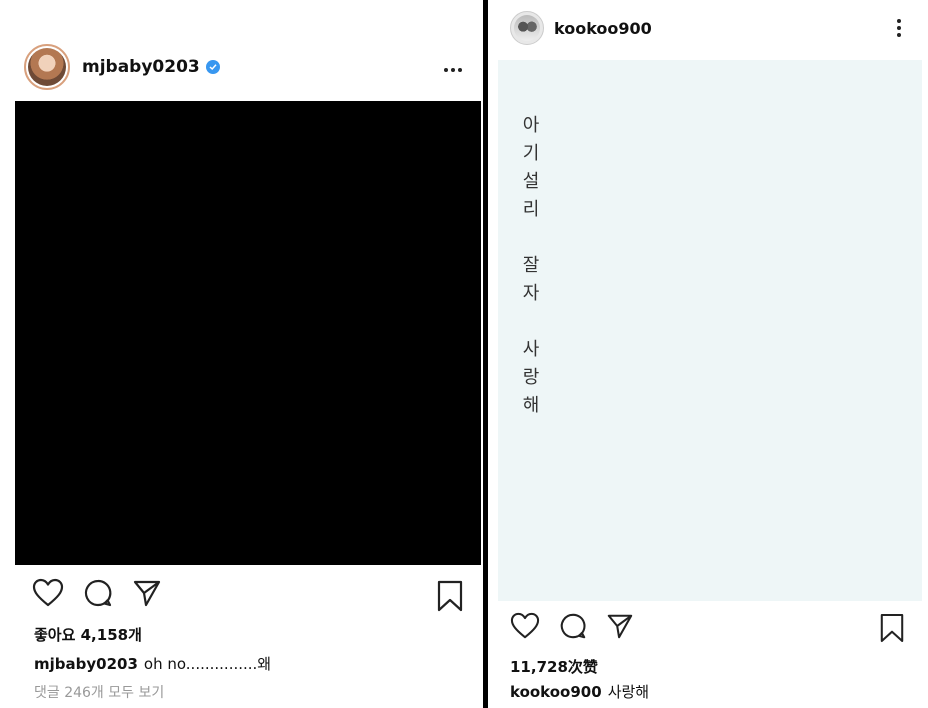 This screenshot has height=708, width=928. Describe the element at coordinates (207, 664) in the screenshot. I see `caption-text: oh no...............왜` at that location.